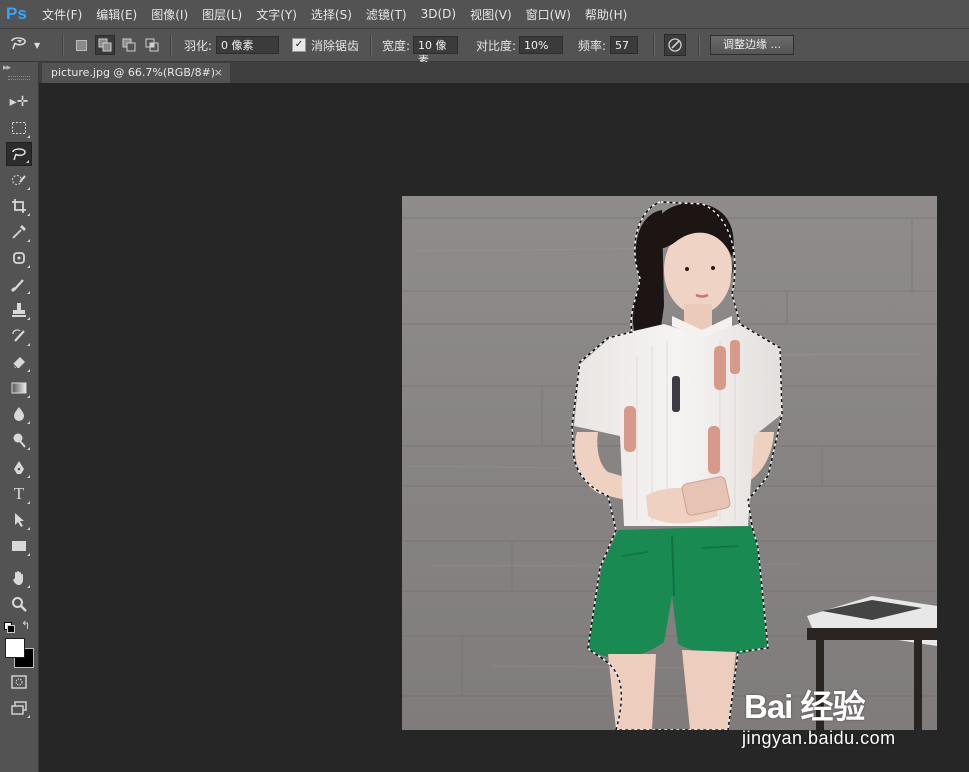 The height and width of the screenshot is (772, 969). Describe the element at coordinates (116, 14) in the screenshot. I see `menu-edit: 编辑(E)` at that location.